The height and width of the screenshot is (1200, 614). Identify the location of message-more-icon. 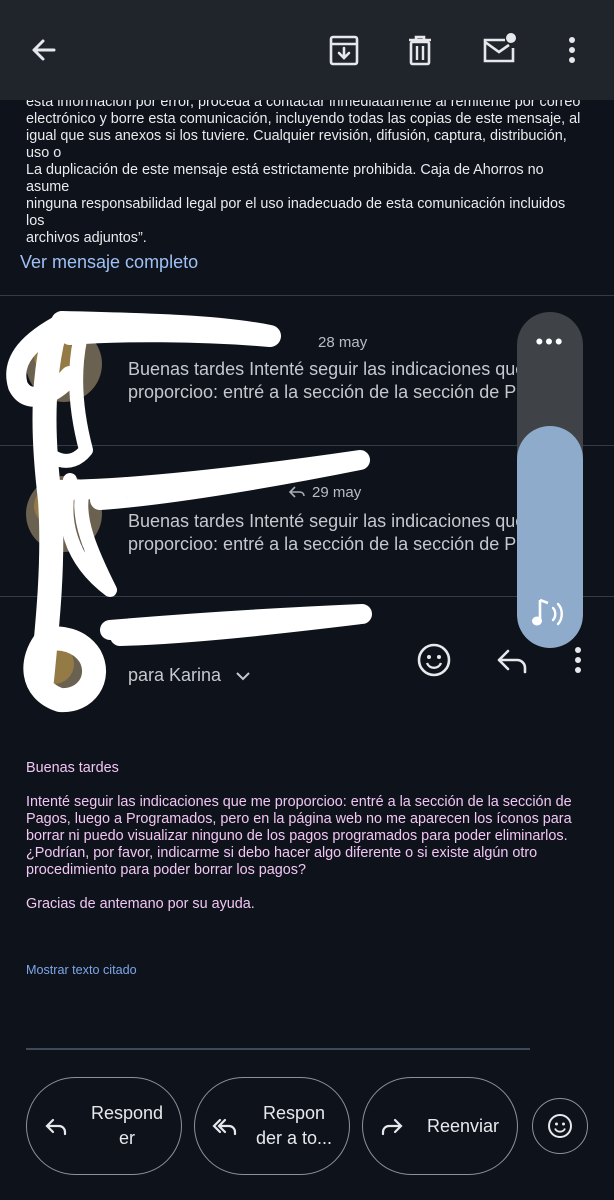
(578, 660).